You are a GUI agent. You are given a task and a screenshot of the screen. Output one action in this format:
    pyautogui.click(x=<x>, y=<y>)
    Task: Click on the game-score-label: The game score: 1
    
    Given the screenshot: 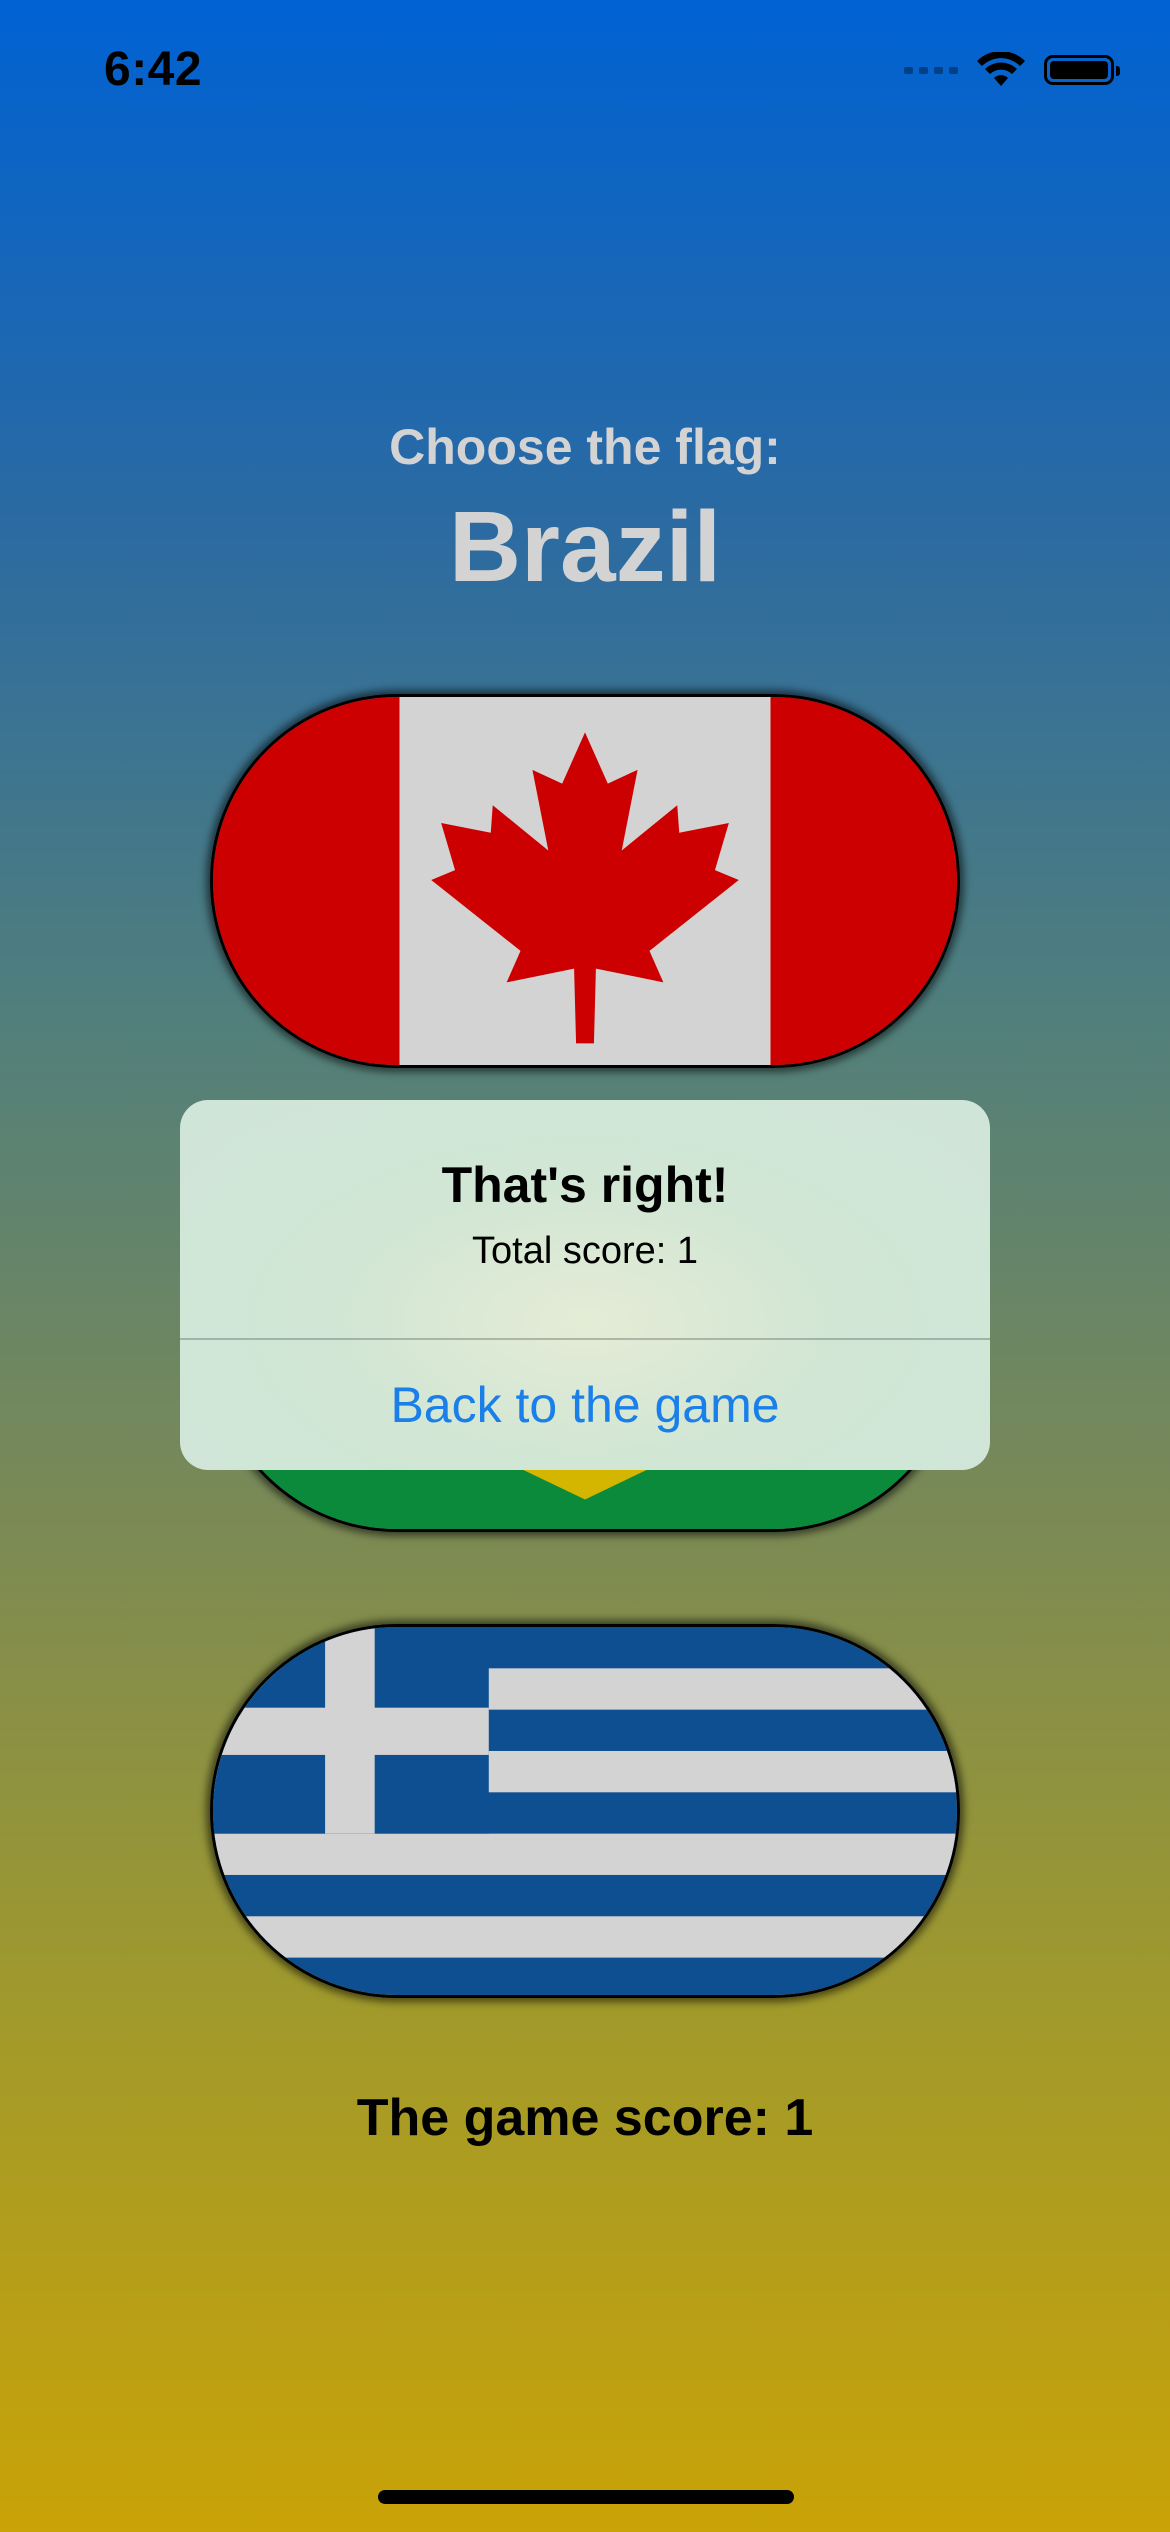 What is the action you would take?
    pyautogui.click(x=585, y=2118)
    